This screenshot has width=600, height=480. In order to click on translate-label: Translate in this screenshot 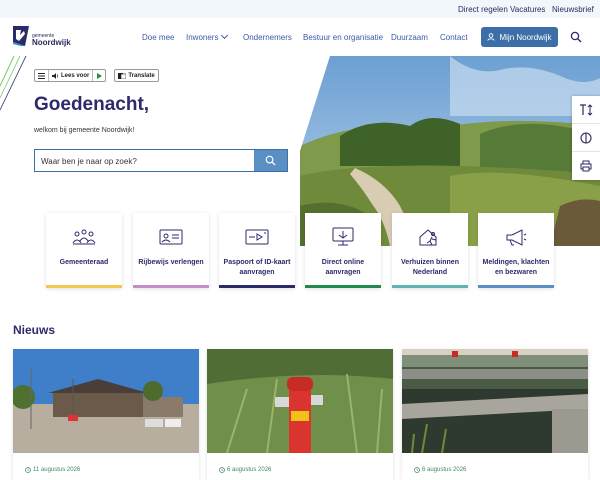, I will do `click(141, 75)`.